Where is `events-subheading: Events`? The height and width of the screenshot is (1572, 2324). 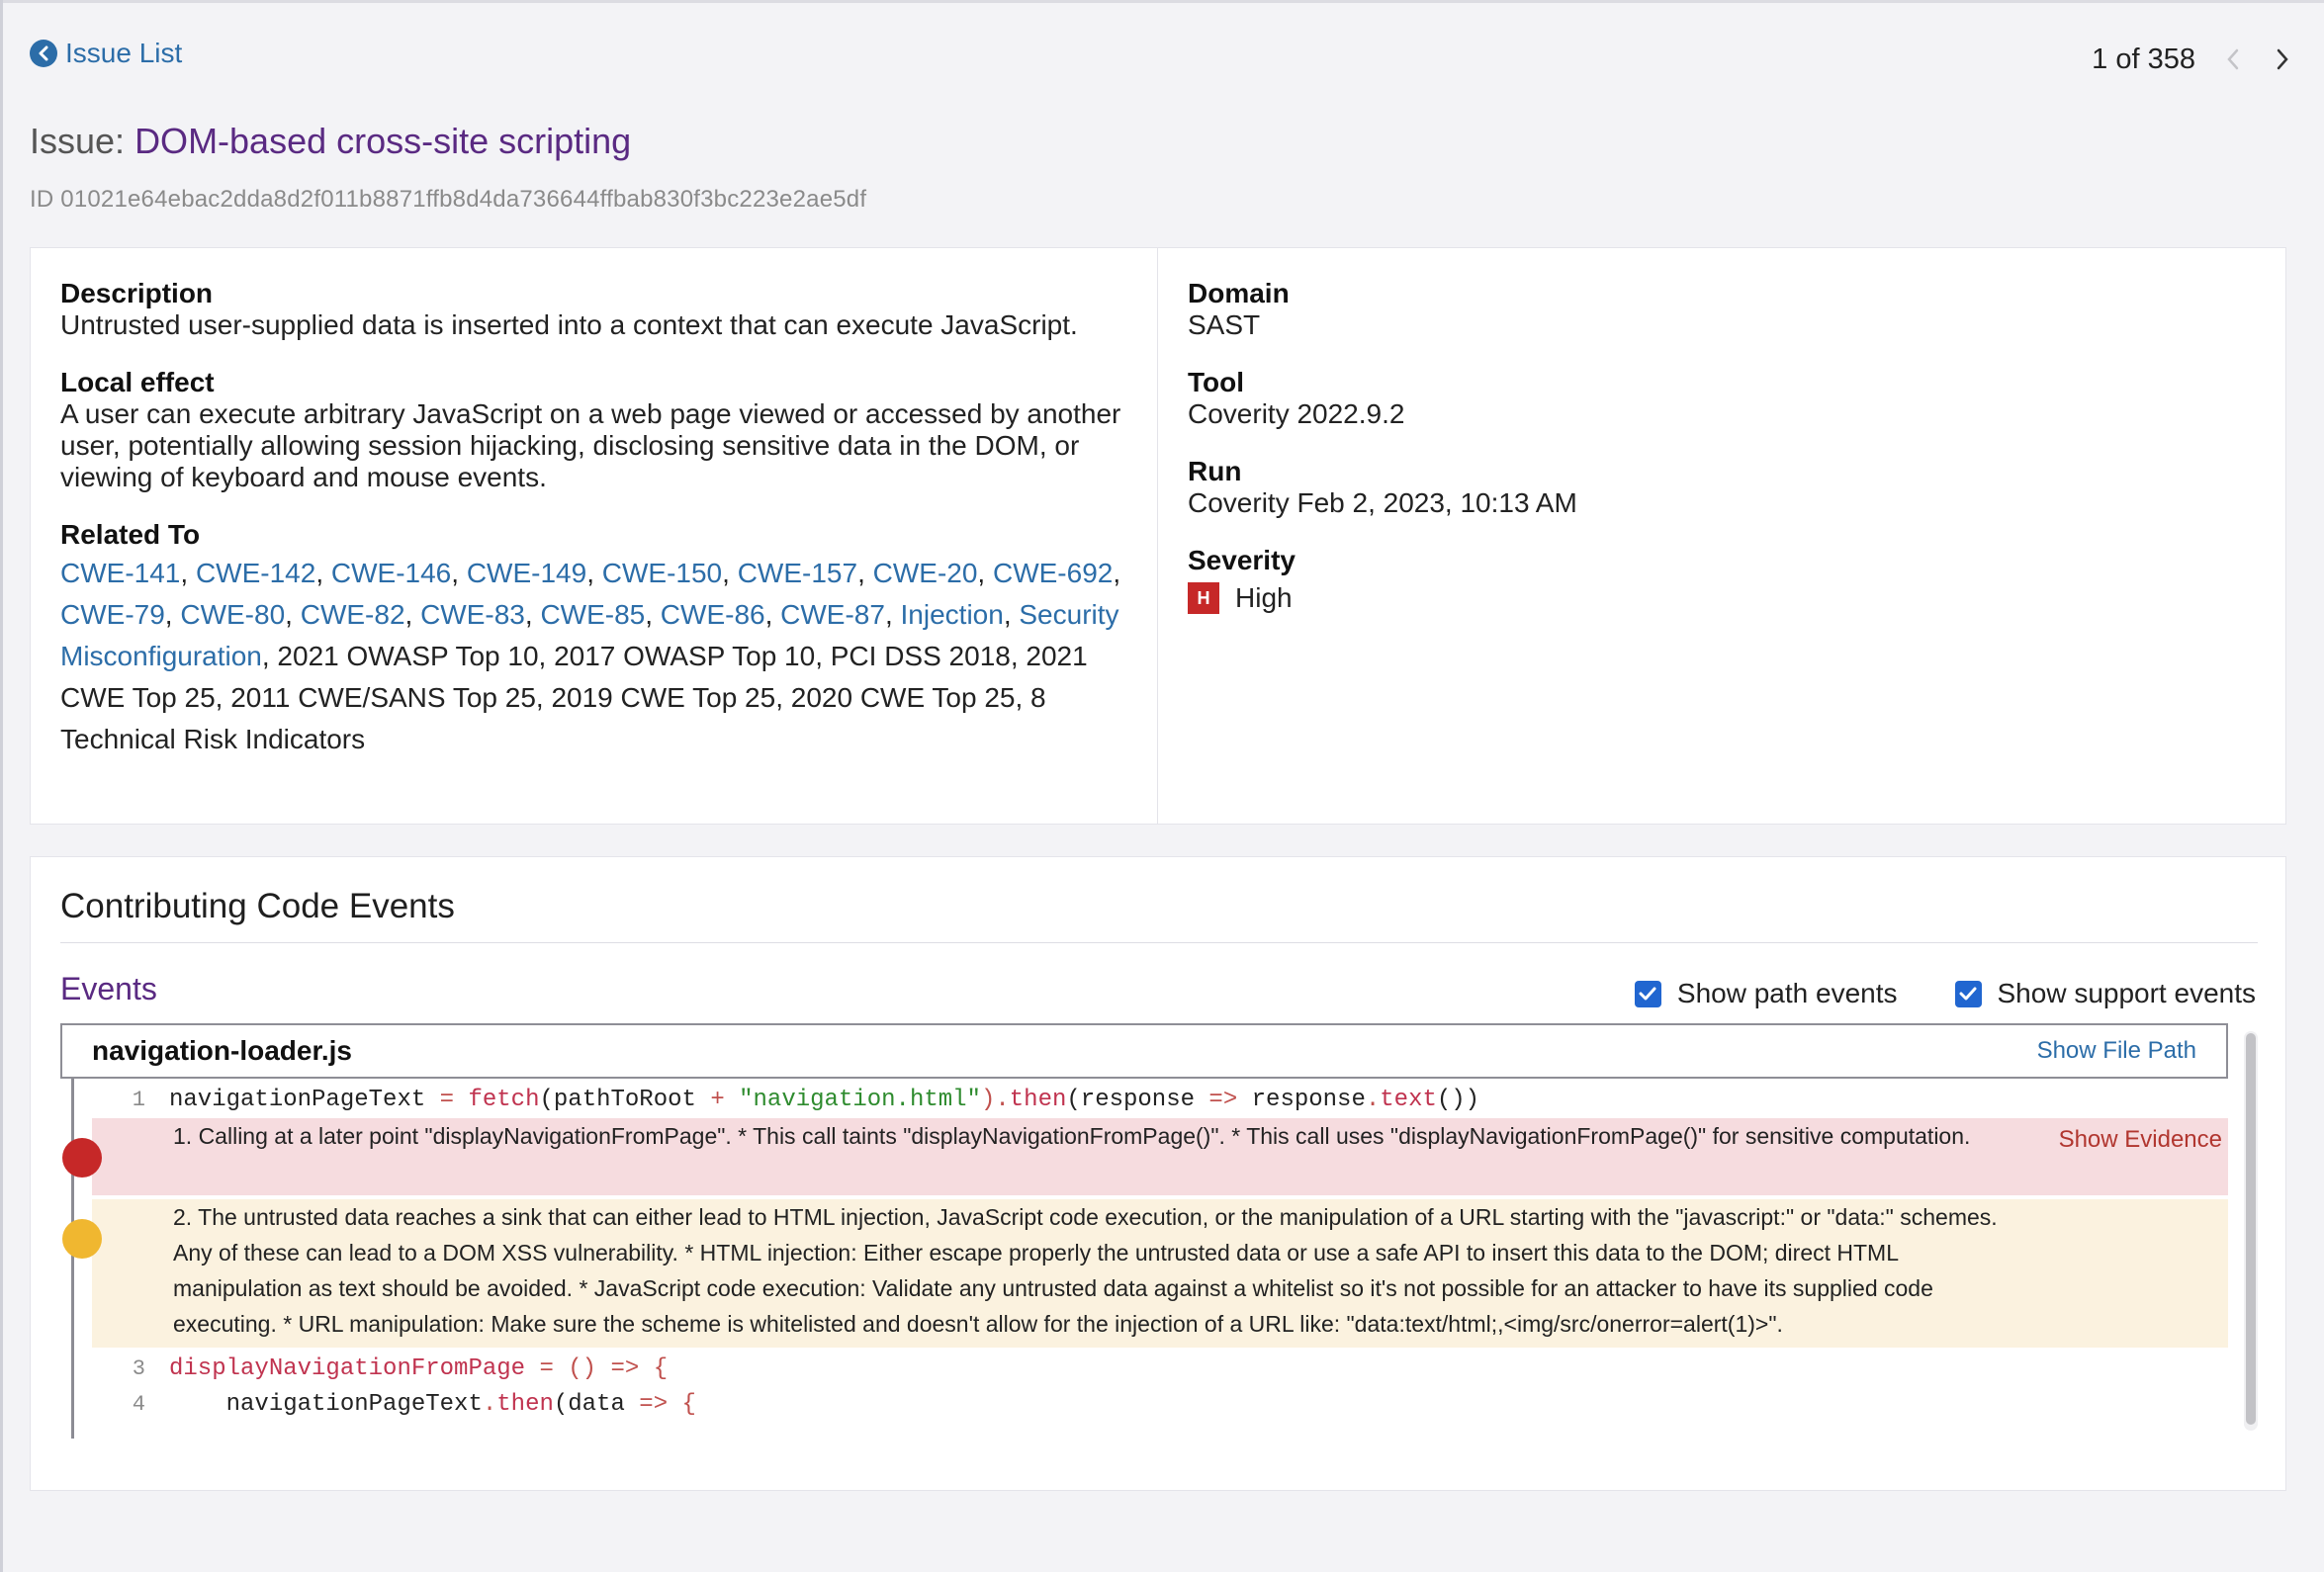
events-subheading: Events is located at coordinates (109, 989).